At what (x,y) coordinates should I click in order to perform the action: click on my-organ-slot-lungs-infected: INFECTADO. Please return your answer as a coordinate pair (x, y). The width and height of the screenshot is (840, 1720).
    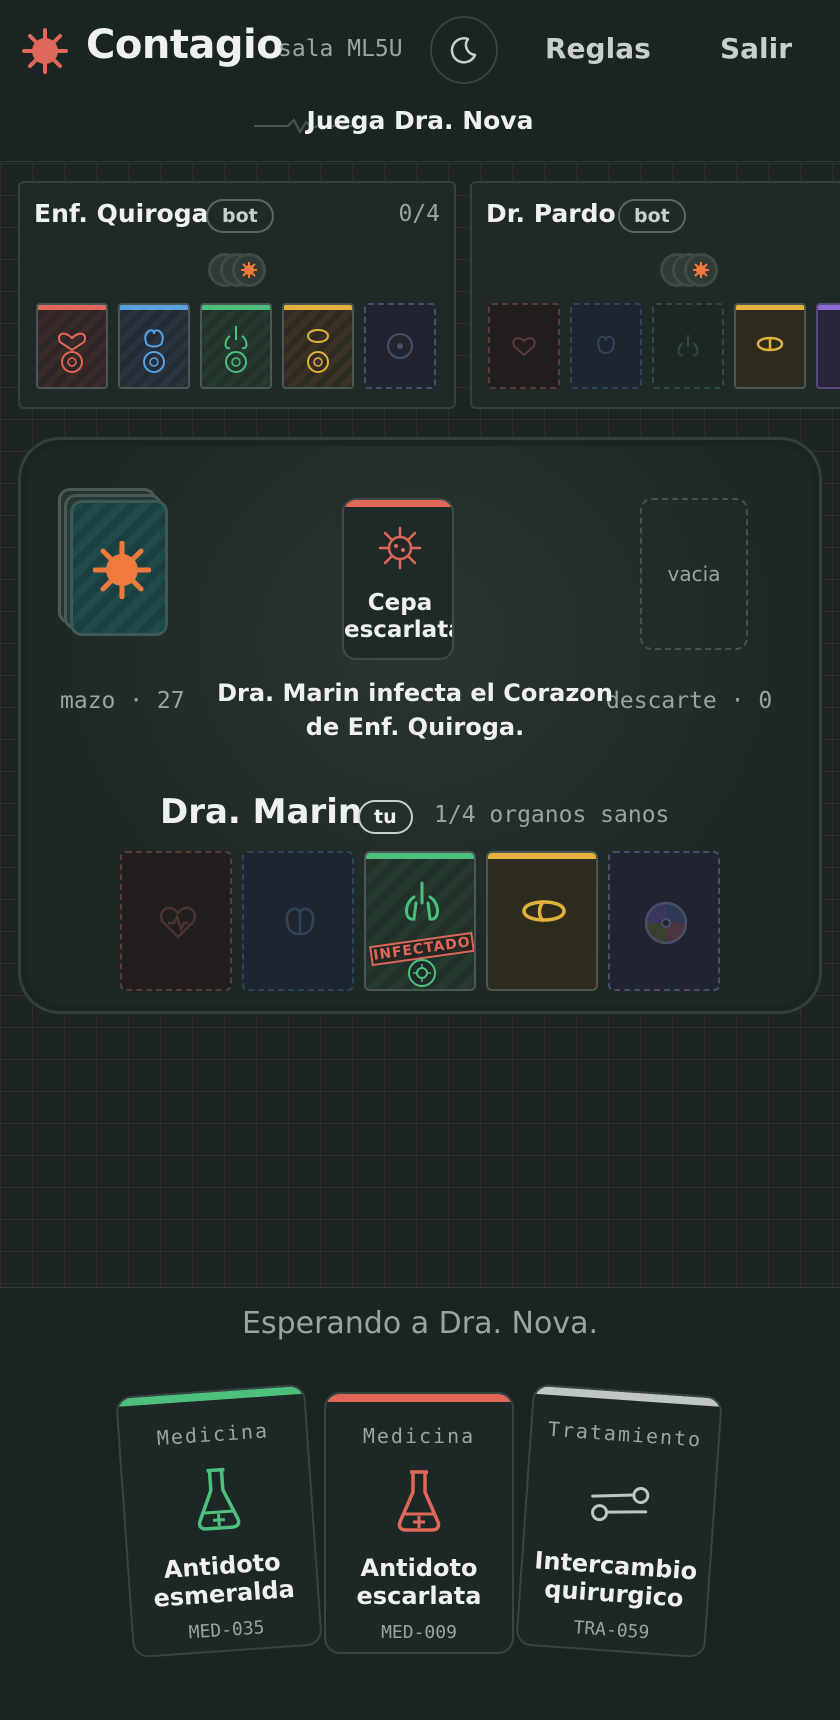
    Looking at the image, I should click on (420, 921).